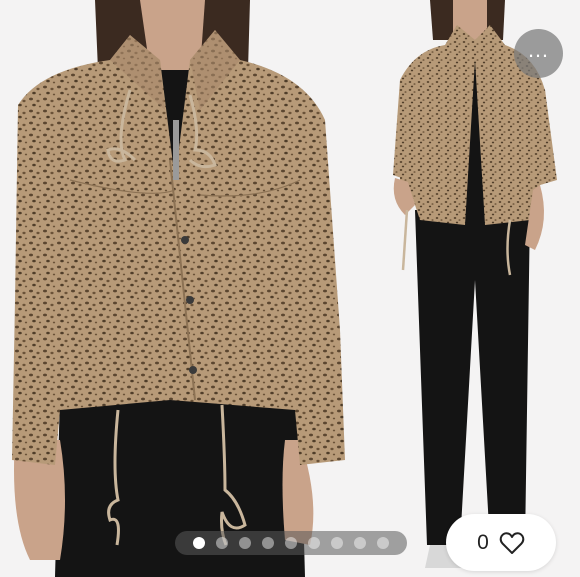 This screenshot has width=580, height=577. Describe the element at coordinates (483, 542) in the screenshot. I see `like-count: 0` at that location.